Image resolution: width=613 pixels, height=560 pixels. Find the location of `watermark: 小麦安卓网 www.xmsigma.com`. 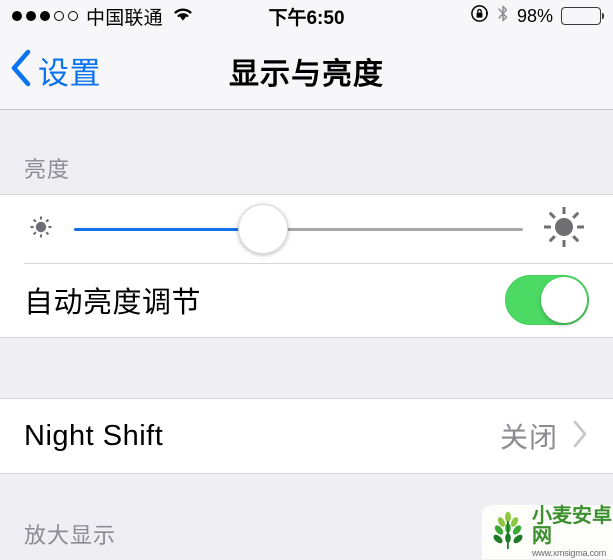

watermark: 小麦安卓网 www.xmsigma.com is located at coordinates (547, 532).